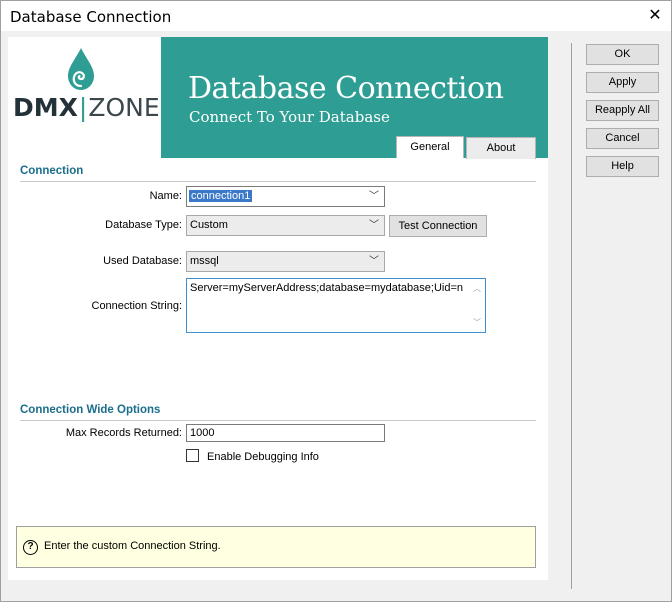  What do you see at coordinates (285, 225) in the screenshot?
I see `database-type-select: Custom ﹀` at bounding box center [285, 225].